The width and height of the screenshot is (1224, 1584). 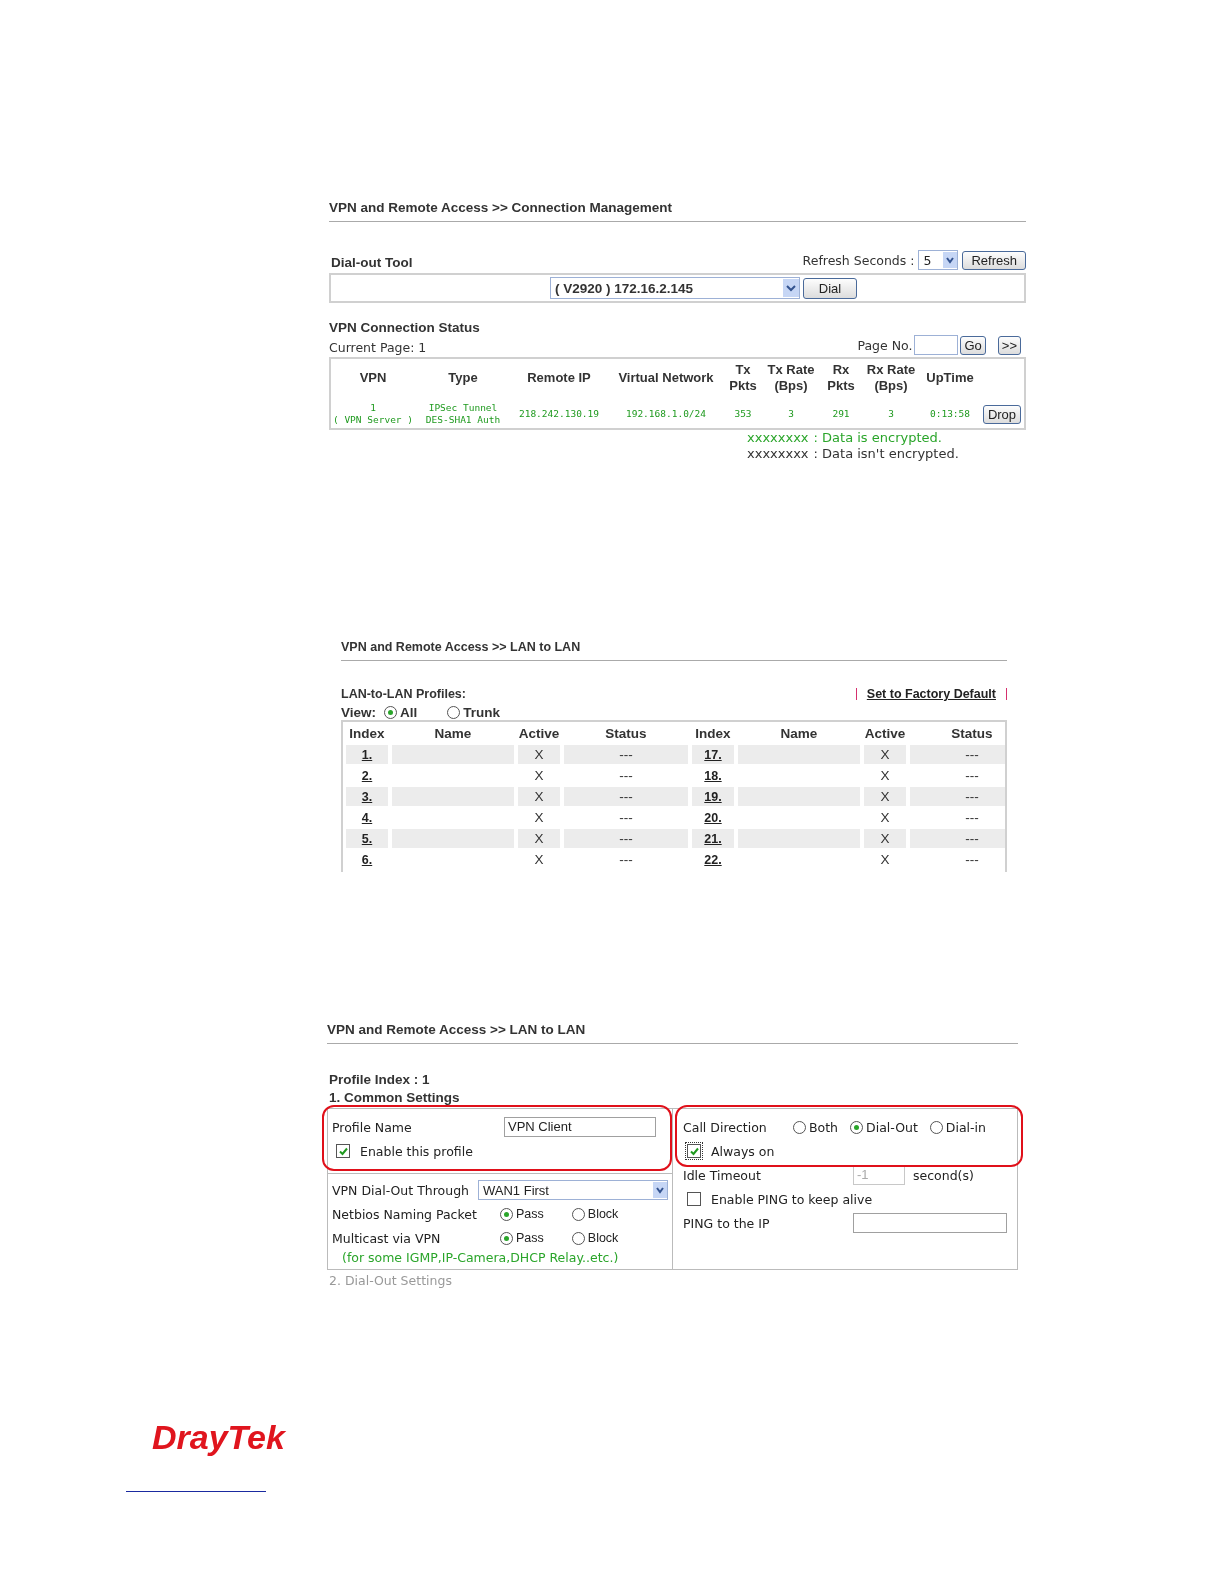 What do you see at coordinates (675, 288) in the screenshot?
I see `profile-select: ( V2920 ) 172.16.2.145` at bounding box center [675, 288].